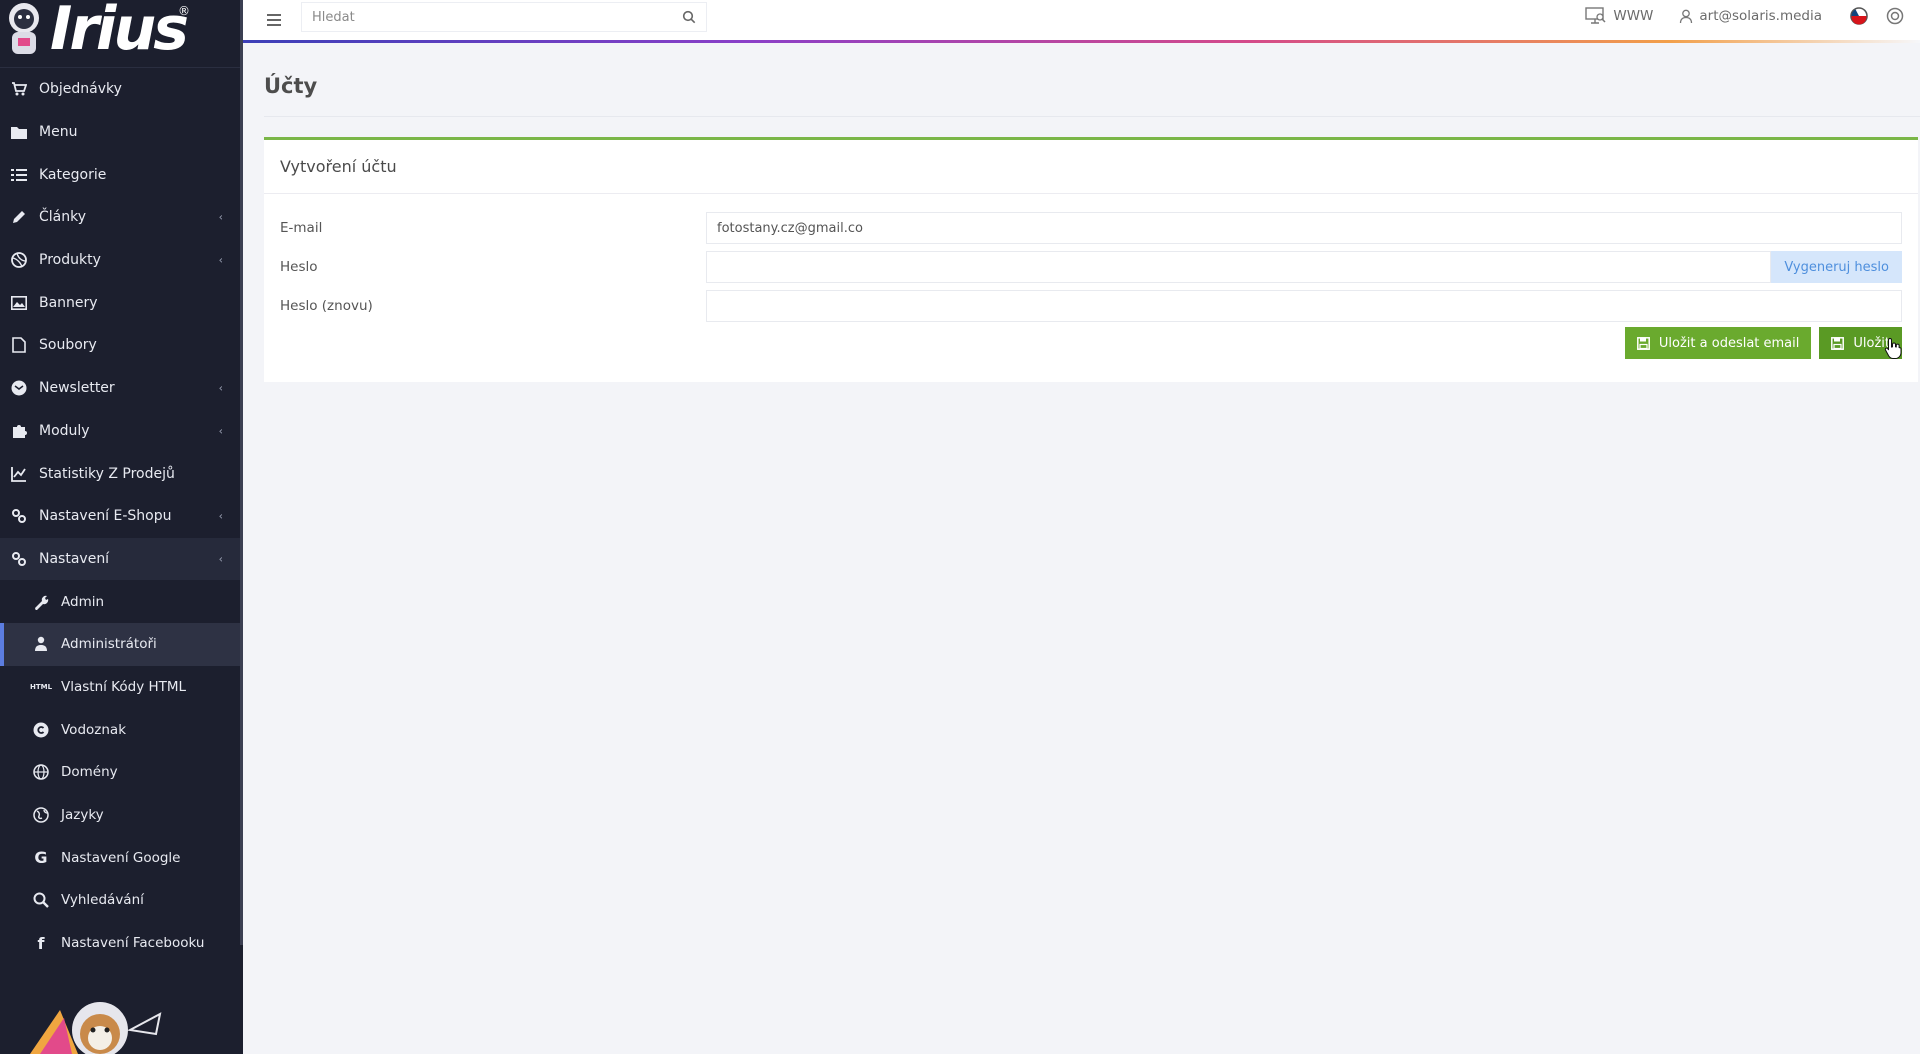 This screenshot has width=1920, height=1054. I want to click on password-again-field, so click(1304, 306).